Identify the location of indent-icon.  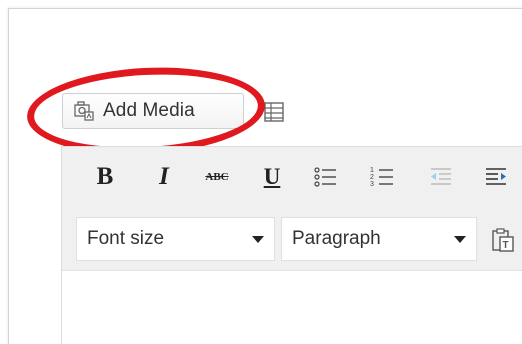
(496, 177).